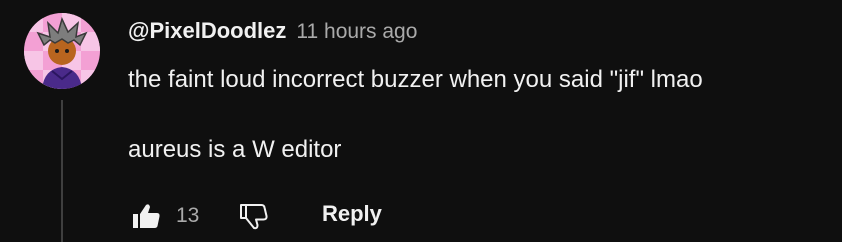  I want to click on like-button, so click(146, 216).